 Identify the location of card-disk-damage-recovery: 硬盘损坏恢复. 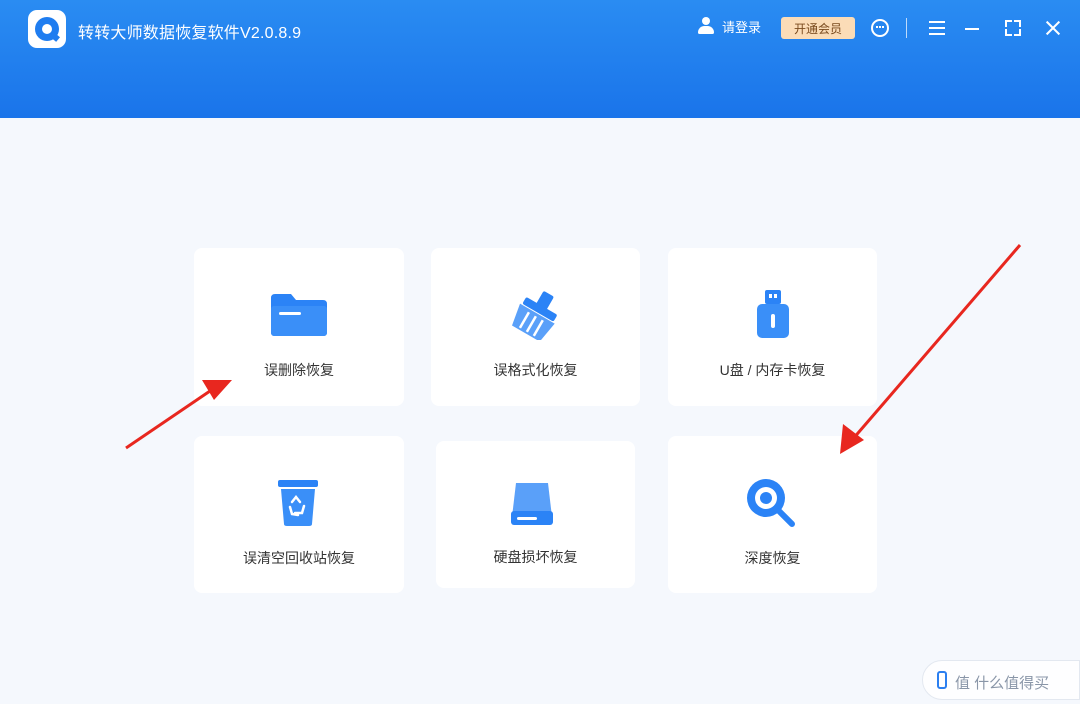
(535, 514).